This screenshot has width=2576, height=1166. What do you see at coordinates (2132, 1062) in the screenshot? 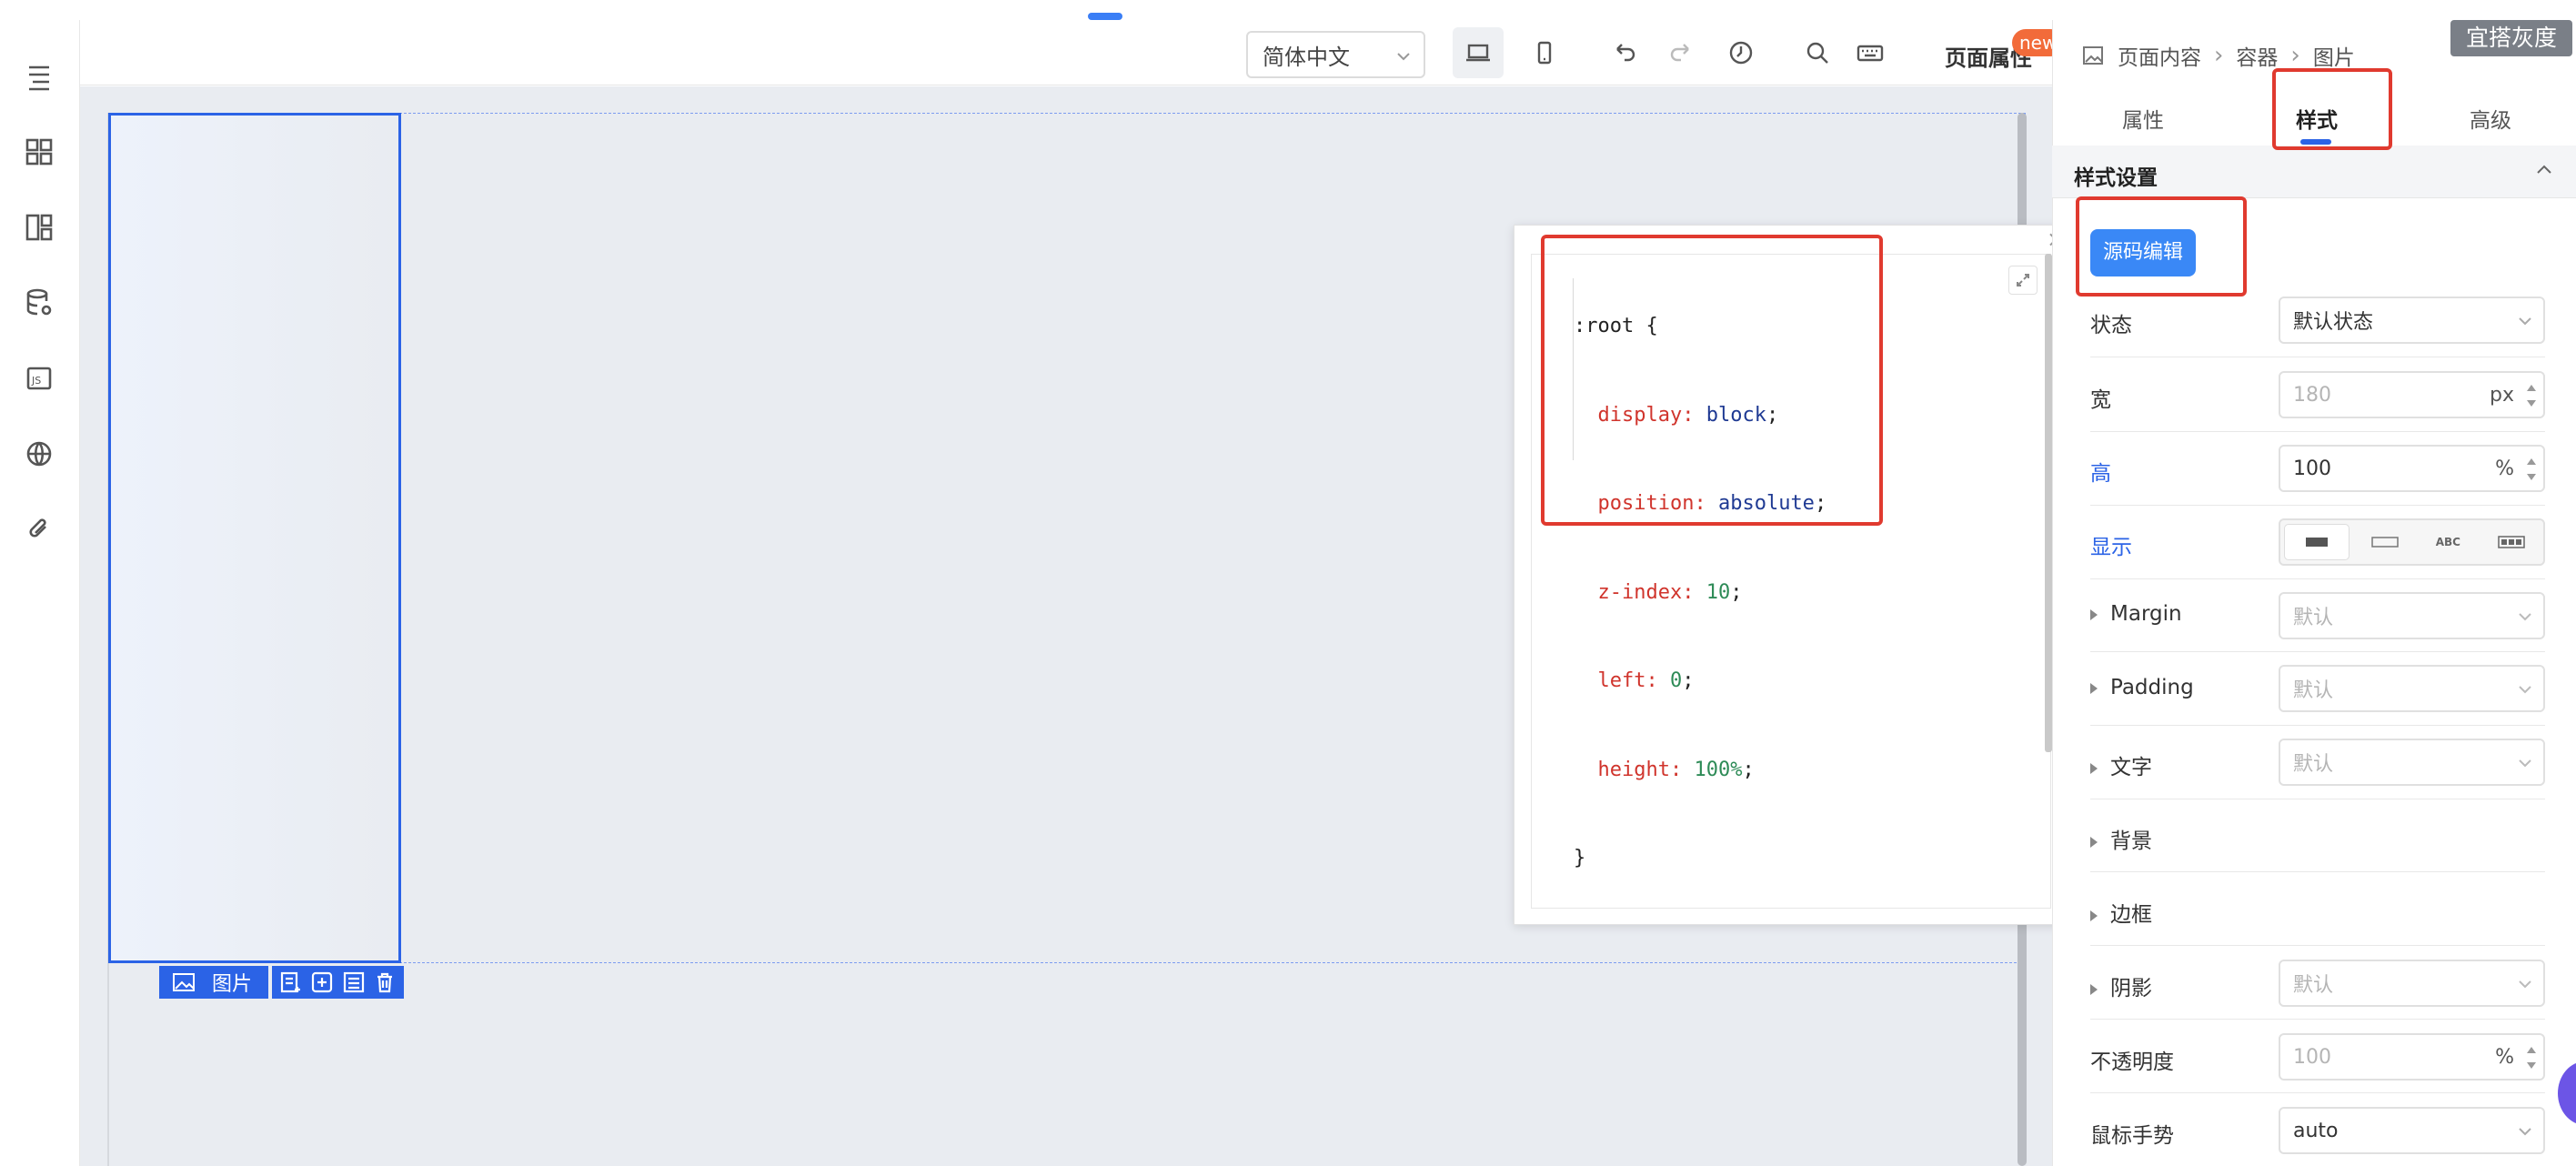
I see `opacity-label: 不透明度` at bounding box center [2132, 1062].